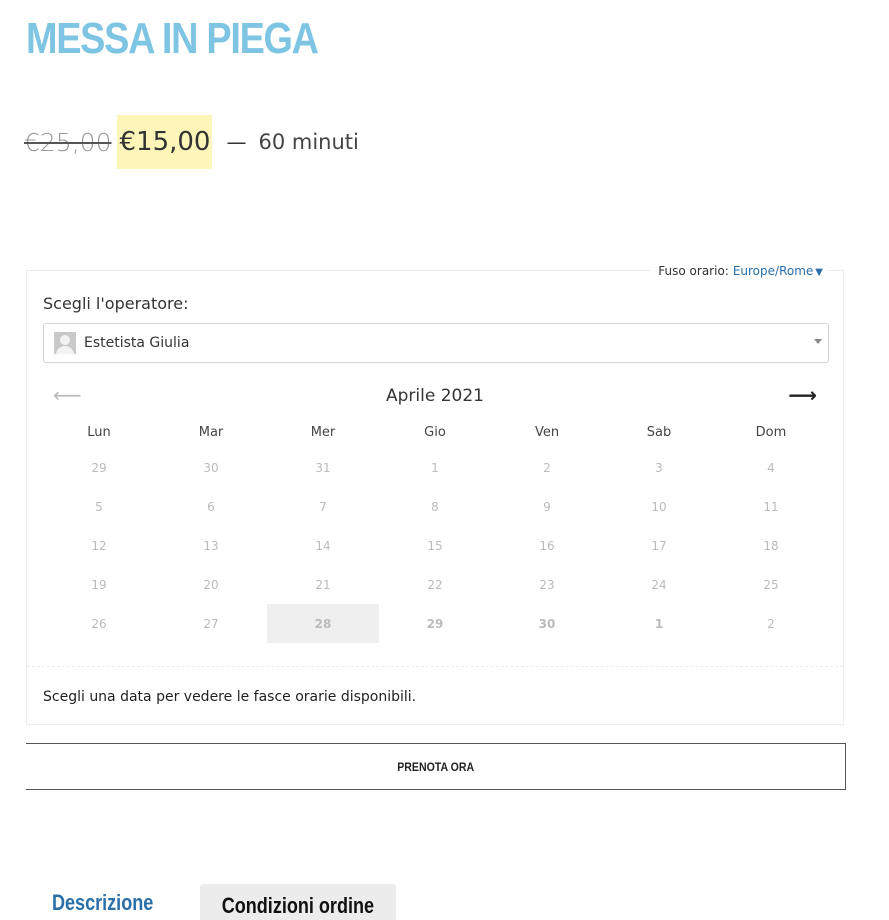 The image size is (889, 920). What do you see at coordinates (211, 432) in the screenshot?
I see `weekday-header: Mar` at bounding box center [211, 432].